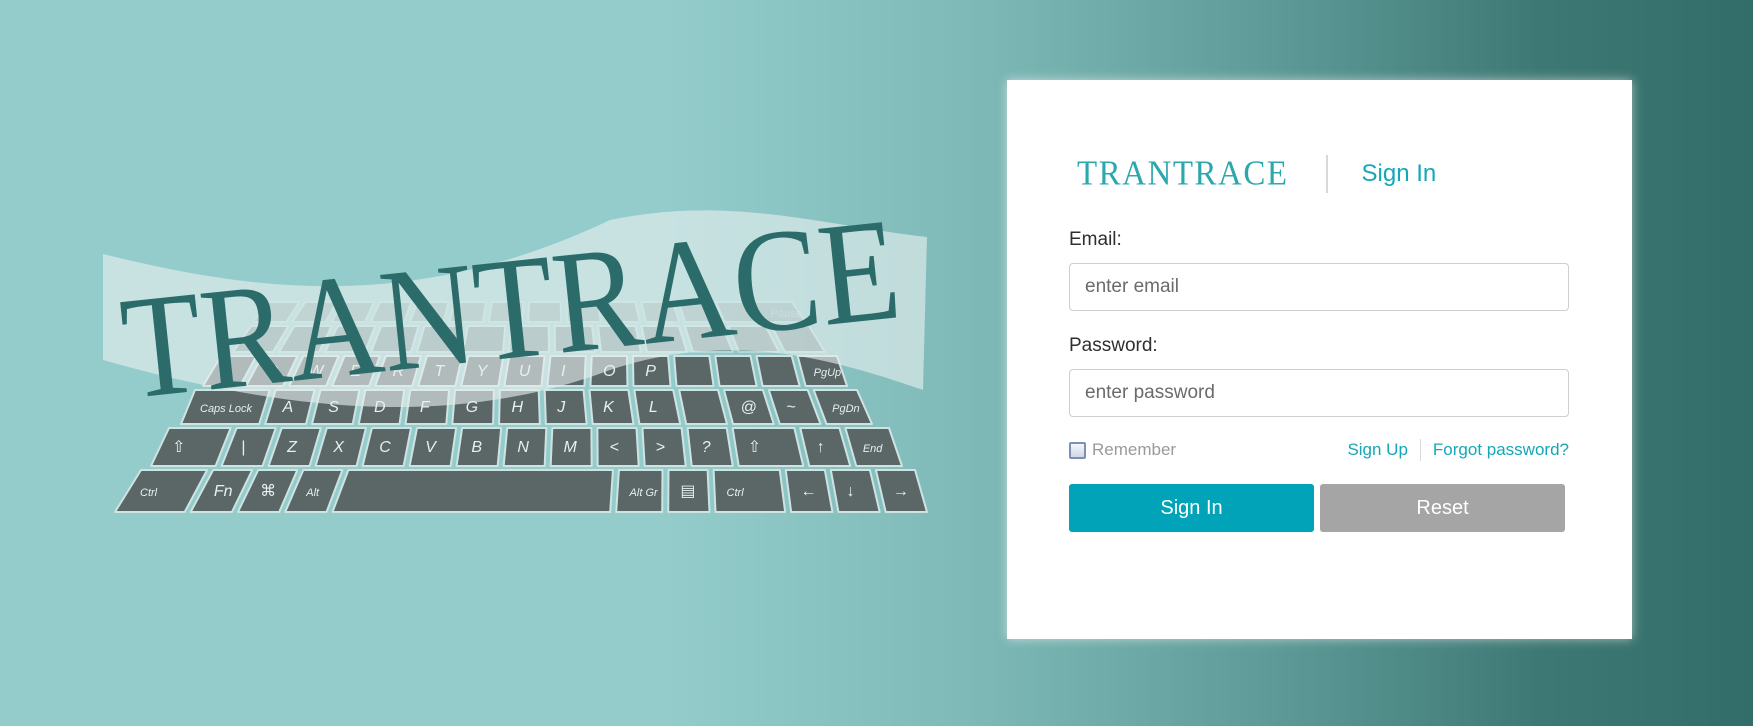 This screenshot has height=726, width=1753. Describe the element at coordinates (268, 491) in the screenshot. I see `keyboard-key-label: ⌘` at that location.